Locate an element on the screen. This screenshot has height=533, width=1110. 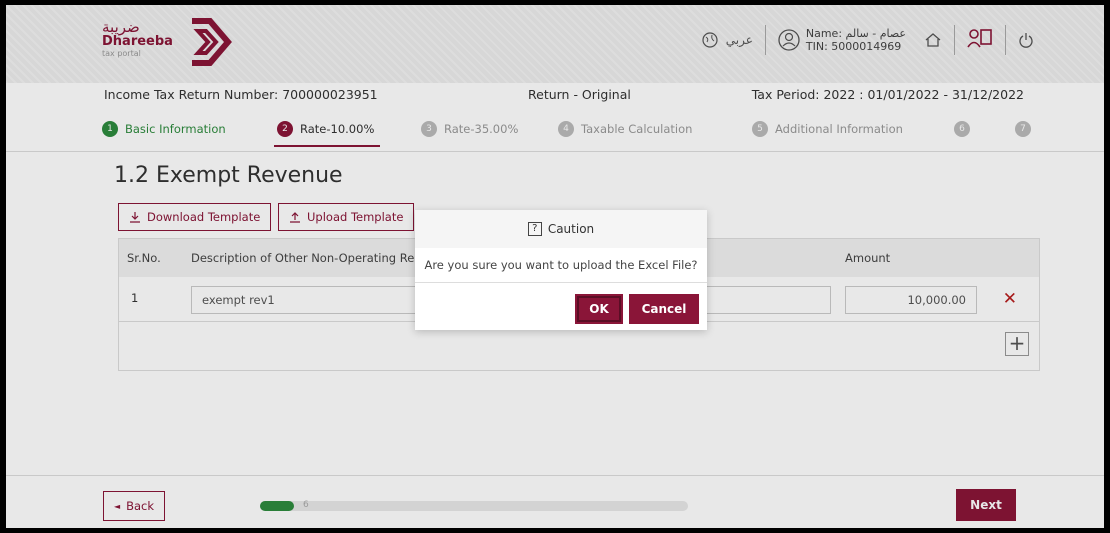
cancel-button: Cancel is located at coordinates (664, 309).